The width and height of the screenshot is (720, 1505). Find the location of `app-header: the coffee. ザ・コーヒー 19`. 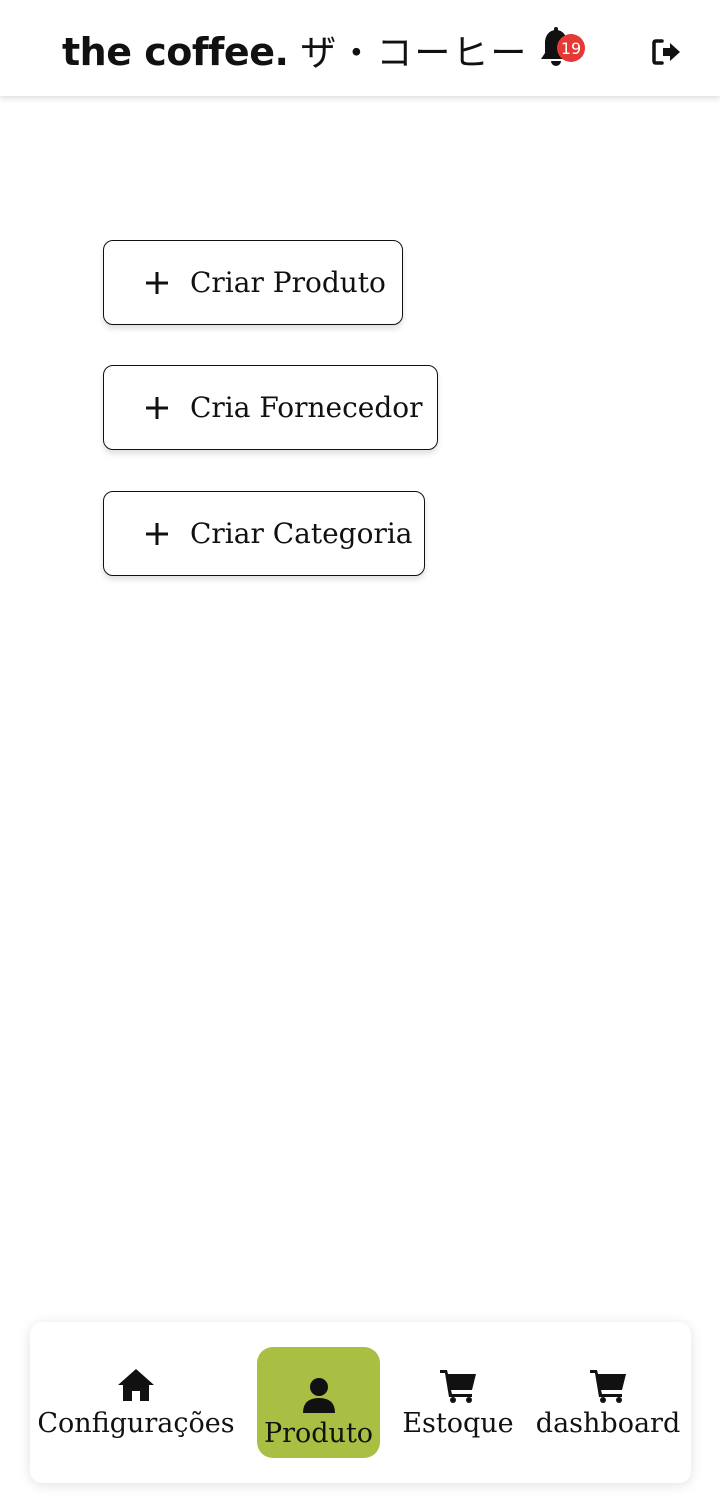

app-header: the coffee. ザ・コーヒー 19 is located at coordinates (360, 48).